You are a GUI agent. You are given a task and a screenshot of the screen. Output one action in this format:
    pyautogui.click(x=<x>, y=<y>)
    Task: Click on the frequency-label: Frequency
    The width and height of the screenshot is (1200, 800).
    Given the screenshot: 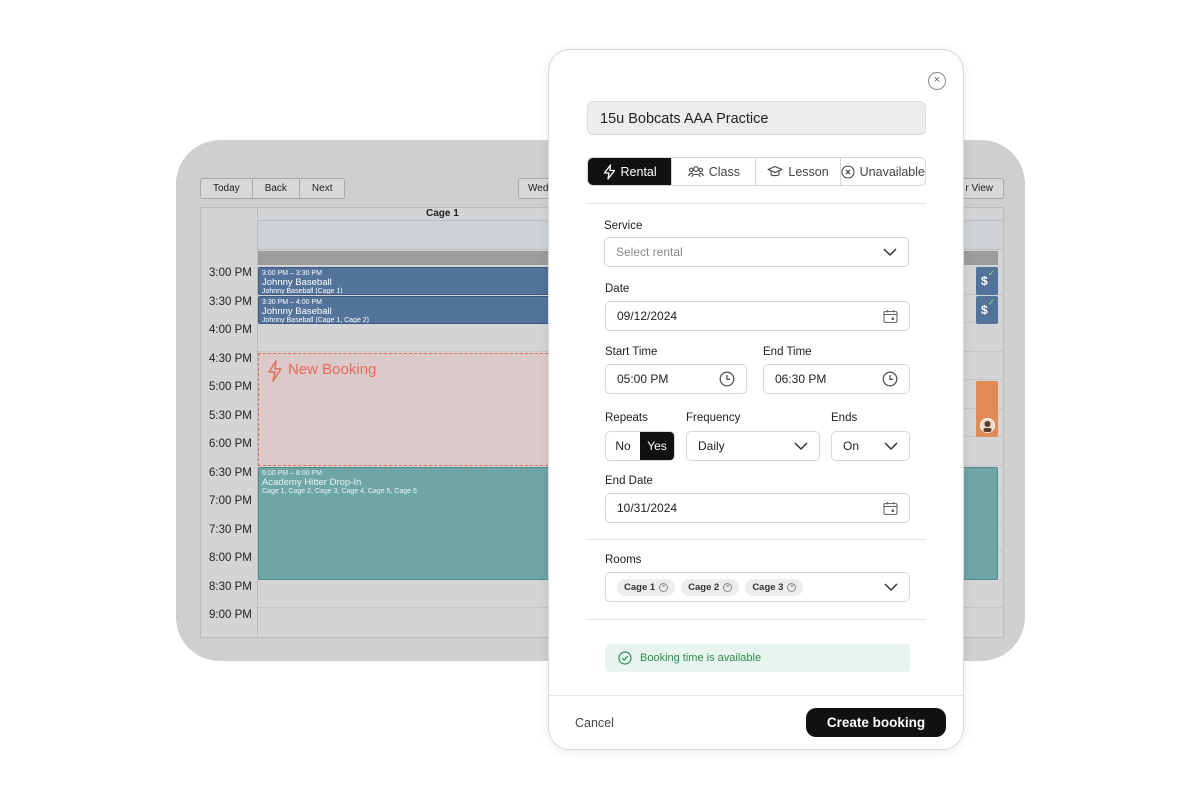 What is the action you would take?
    pyautogui.click(x=713, y=418)
    